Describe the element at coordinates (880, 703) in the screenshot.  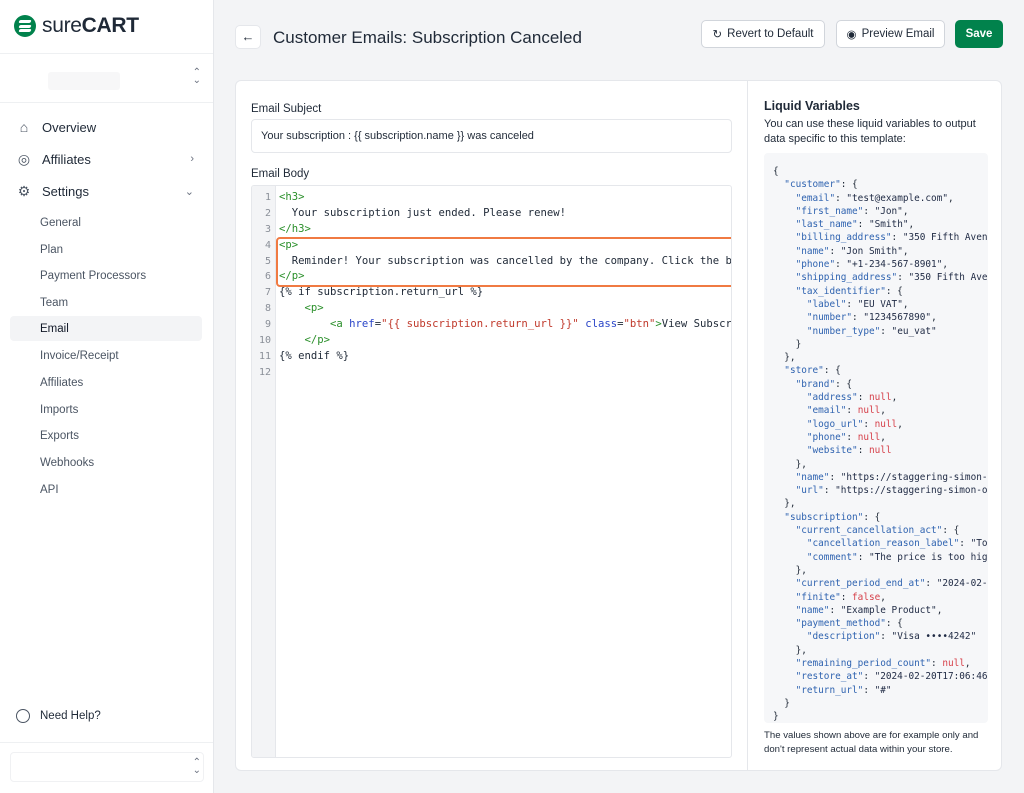
I see `json-line: }` at that location.